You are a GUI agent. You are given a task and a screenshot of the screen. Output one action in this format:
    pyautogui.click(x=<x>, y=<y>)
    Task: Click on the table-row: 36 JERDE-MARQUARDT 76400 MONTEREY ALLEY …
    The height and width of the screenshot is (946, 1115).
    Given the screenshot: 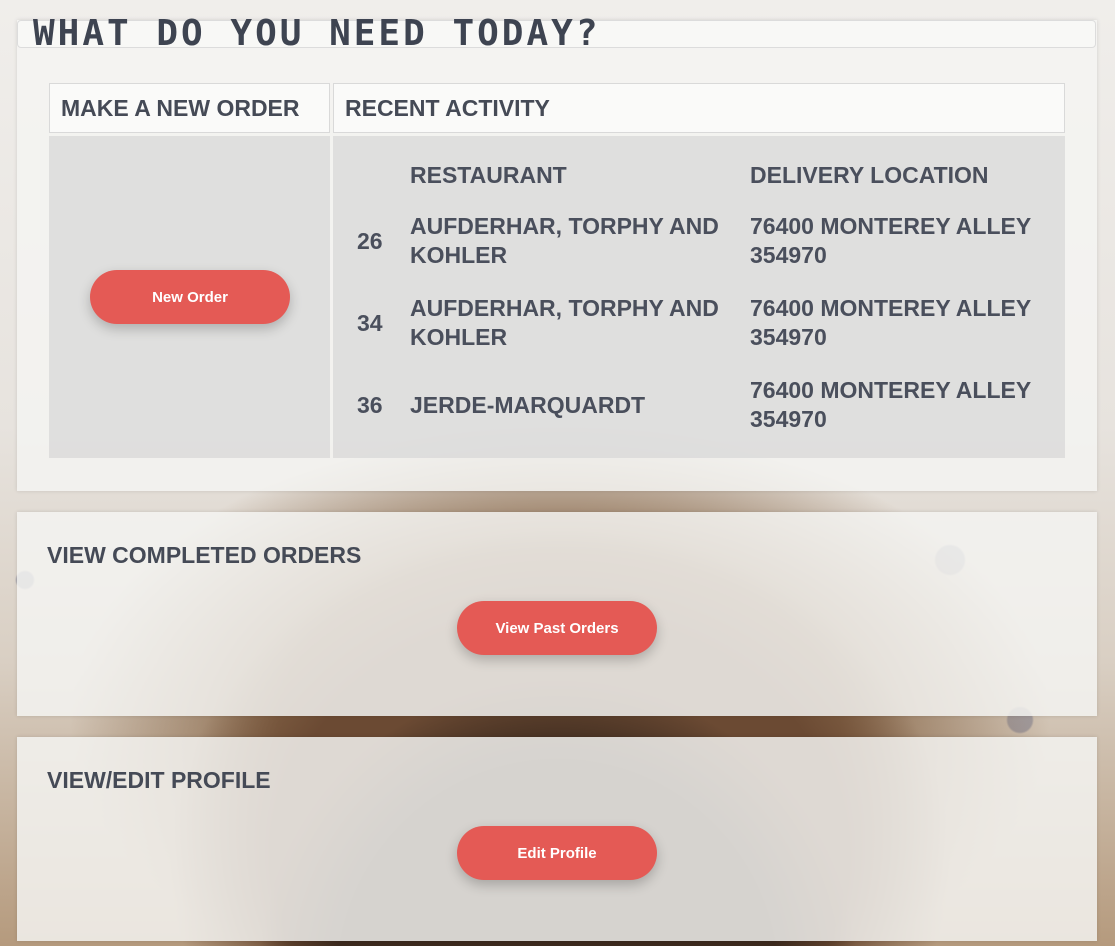 What is the action you would take?
    pyautogui.click(x=698, y=405)
    